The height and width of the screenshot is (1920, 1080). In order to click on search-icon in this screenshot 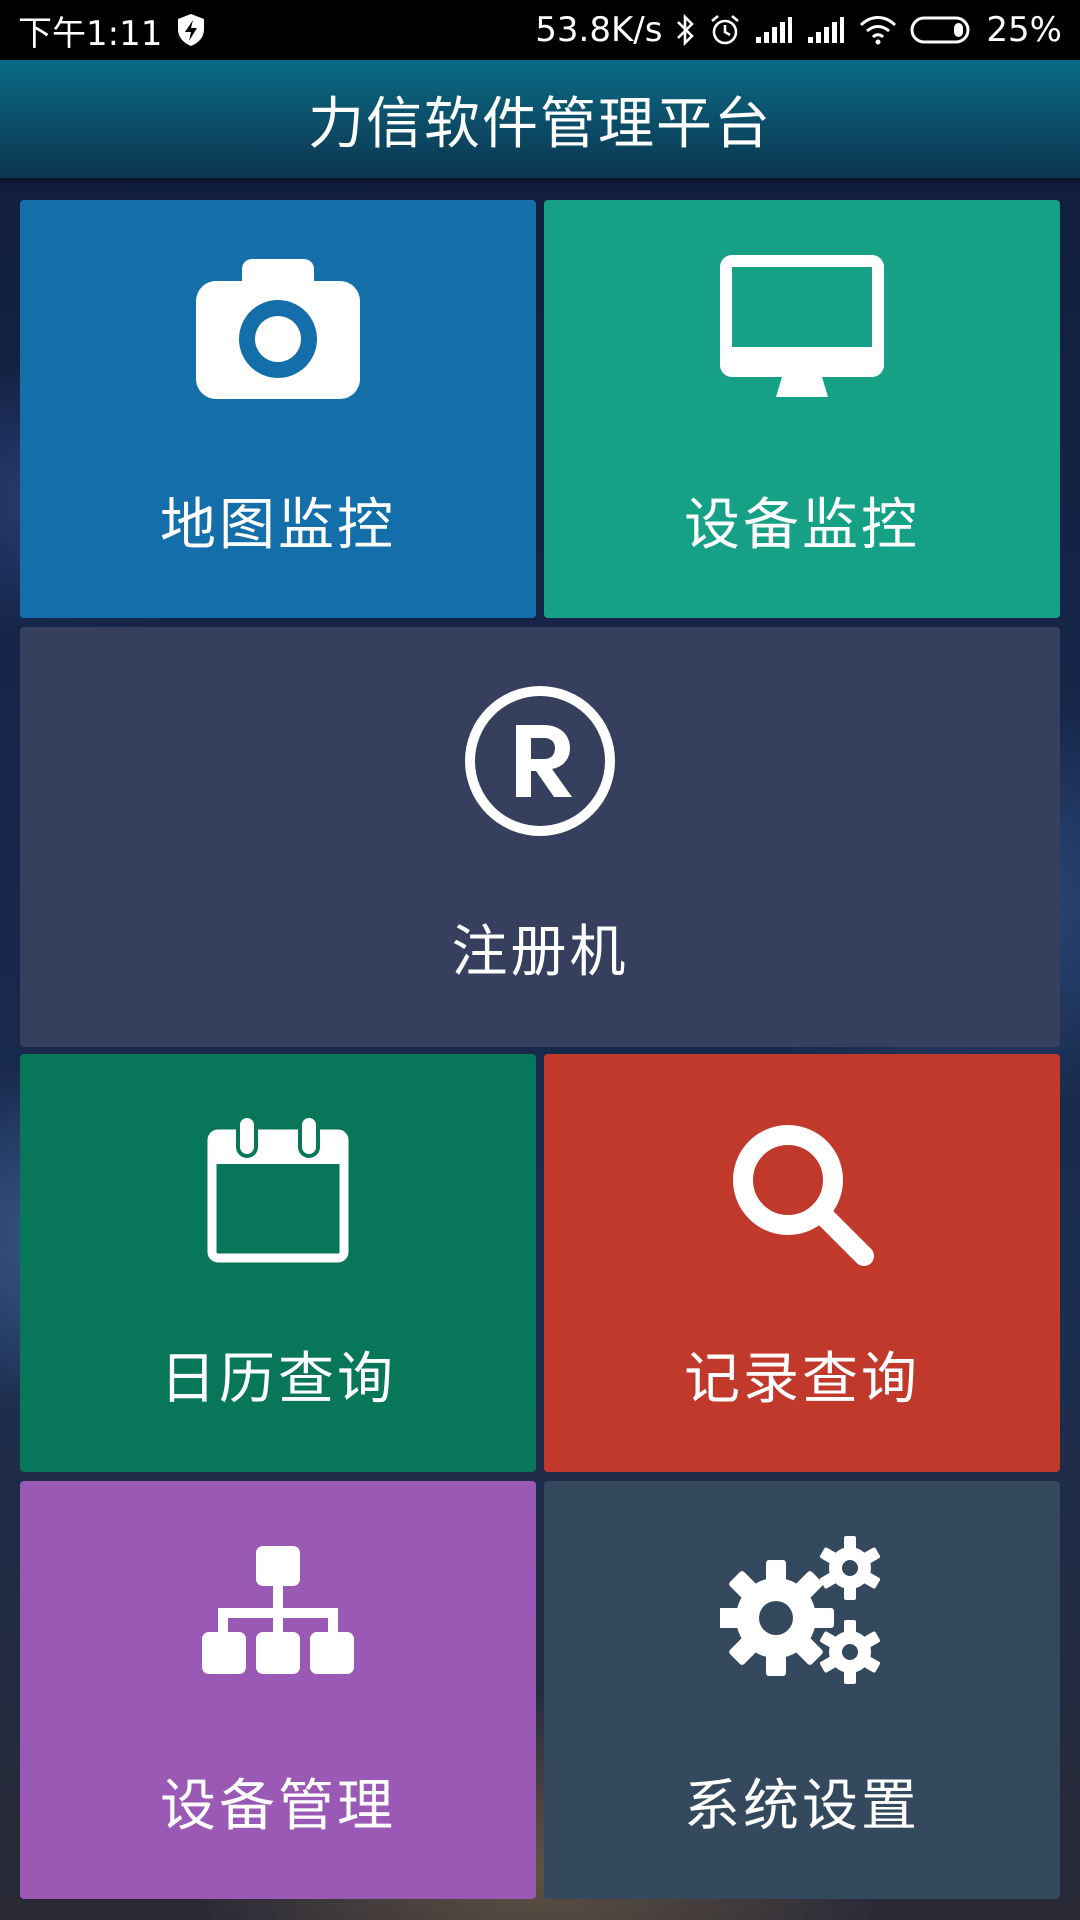, I will do `click(803, 1195)`.